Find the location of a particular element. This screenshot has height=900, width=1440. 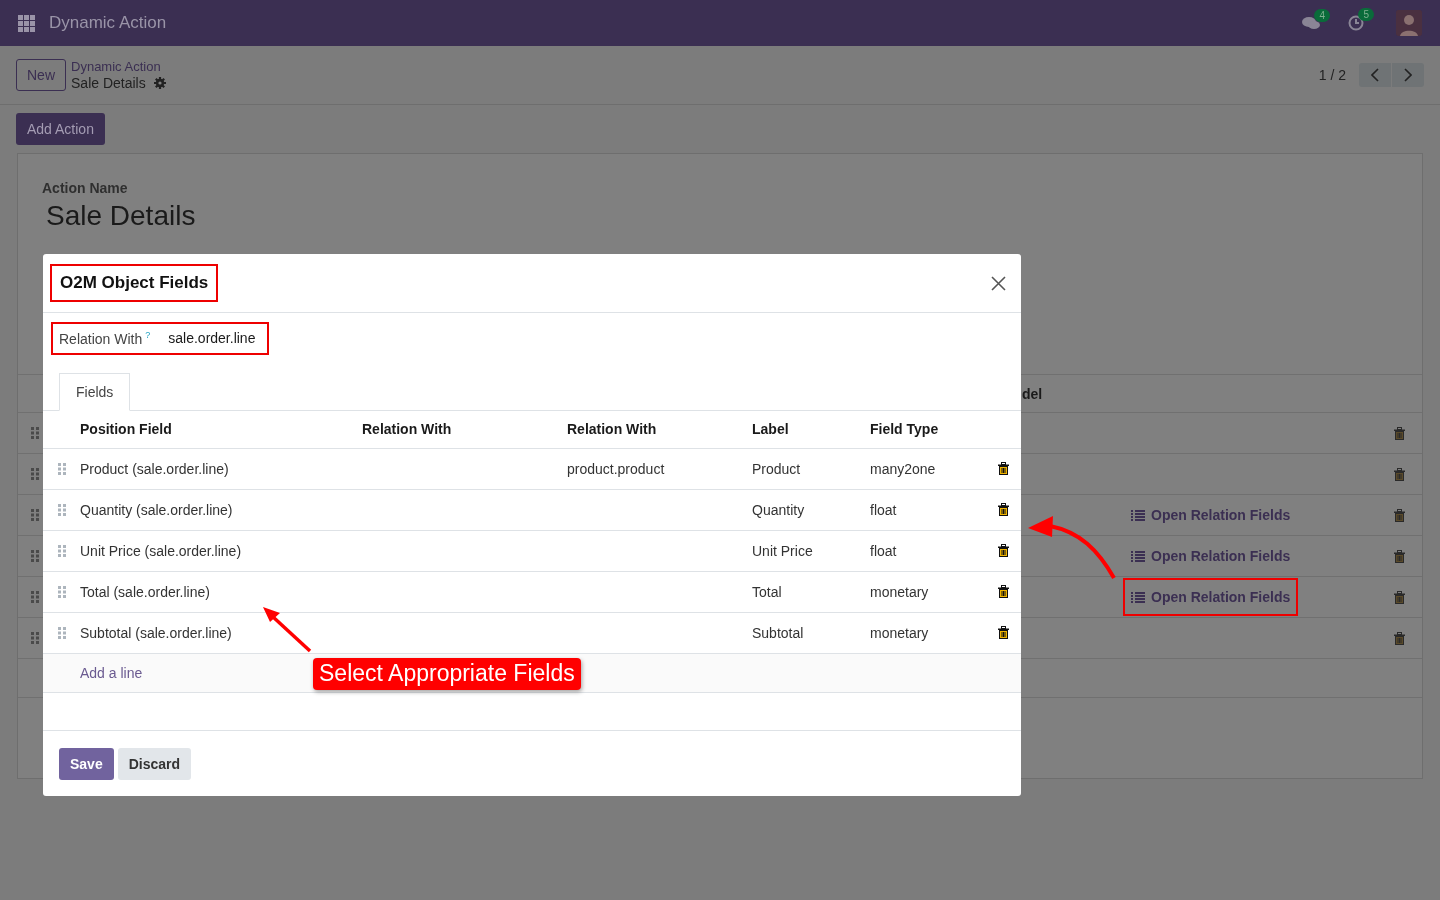

pager-counter: 1 / 2 is located at coordinates (1332, 75).